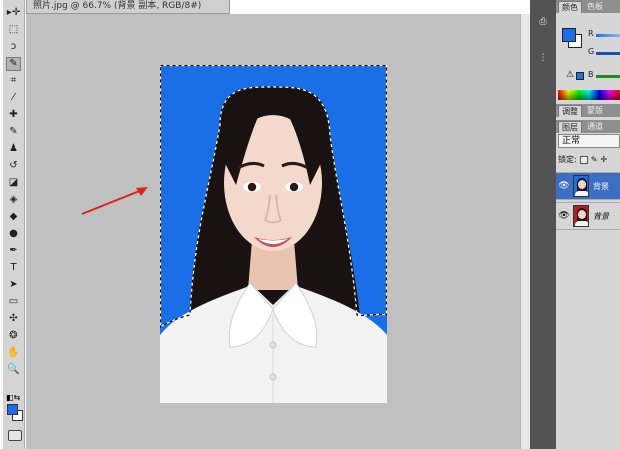 Image resolution: width=620 pixels, height=449 pixels. Describe the element at coordinates (595, 127) in the screenshot. I see `tab-channels: 通道` at that location.